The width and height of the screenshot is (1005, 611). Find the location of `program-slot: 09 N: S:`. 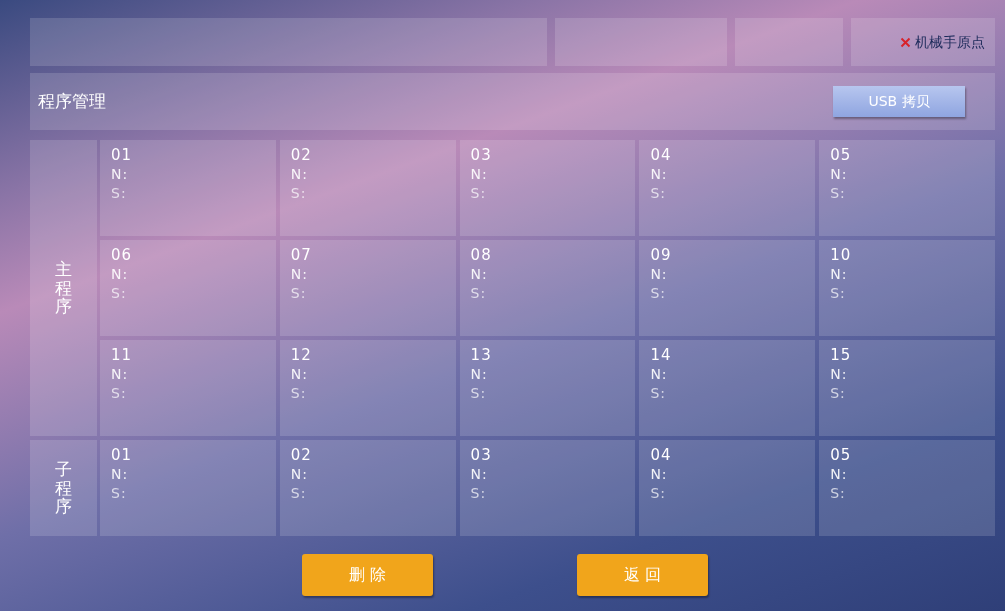

program-slot: 09 N: S: is located at coordinates (727, 288).